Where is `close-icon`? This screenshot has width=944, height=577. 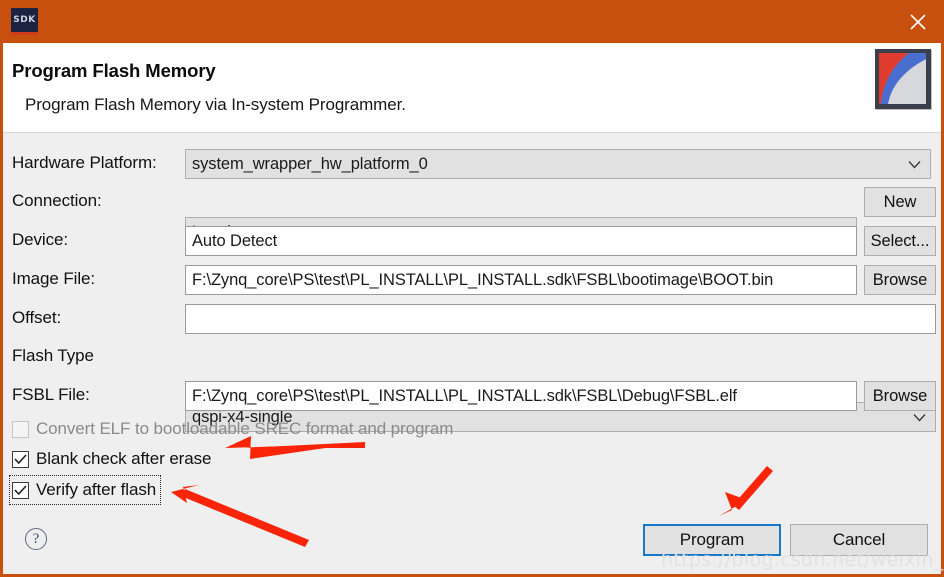
close-icon is located at coordinates (918, 21).